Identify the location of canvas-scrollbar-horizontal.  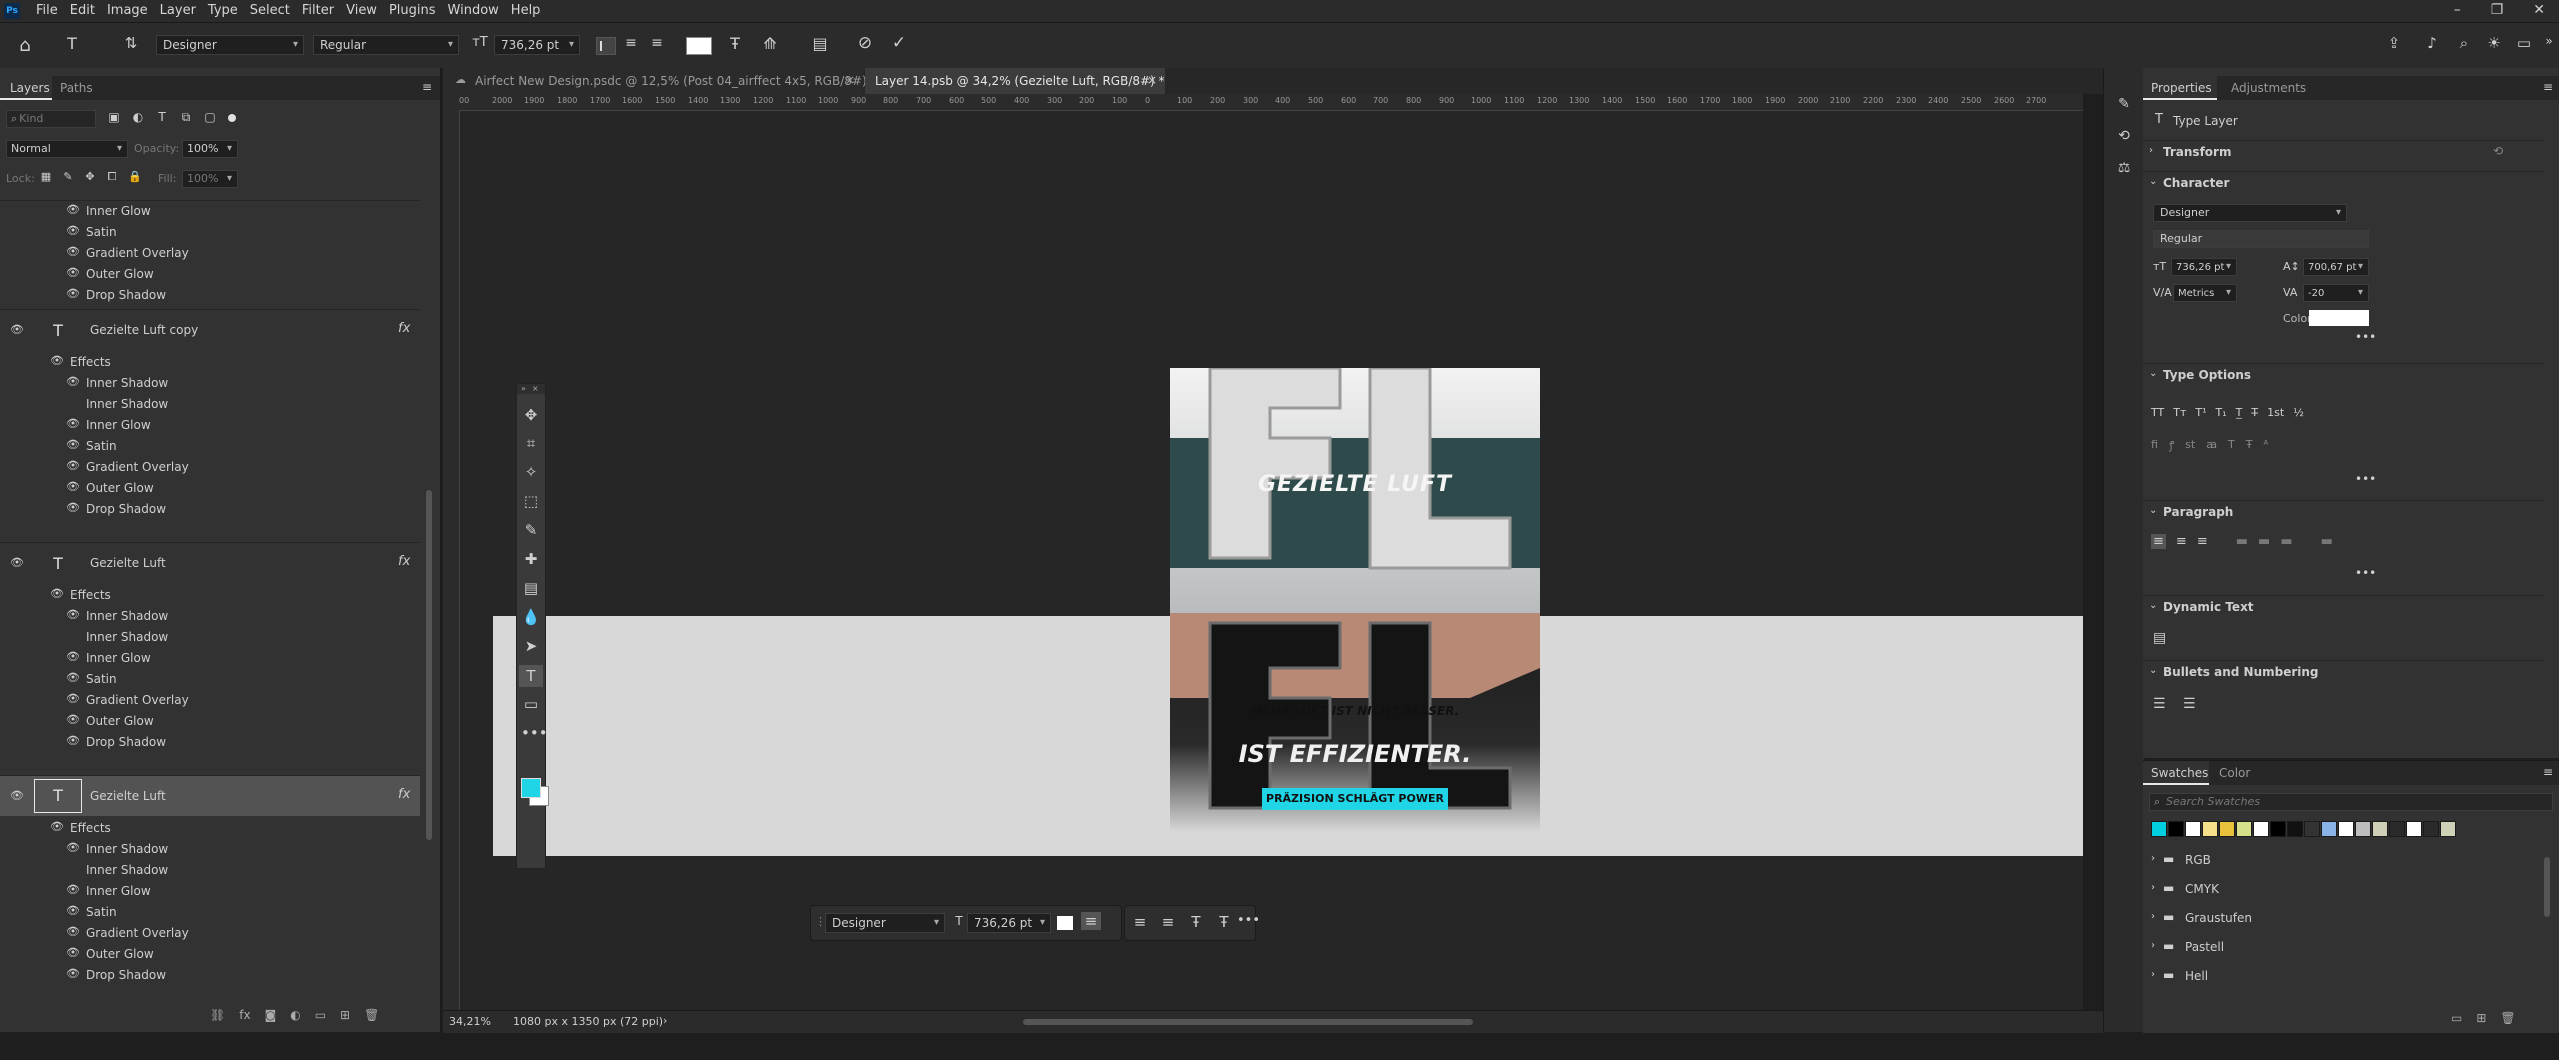
(1248, 1022).